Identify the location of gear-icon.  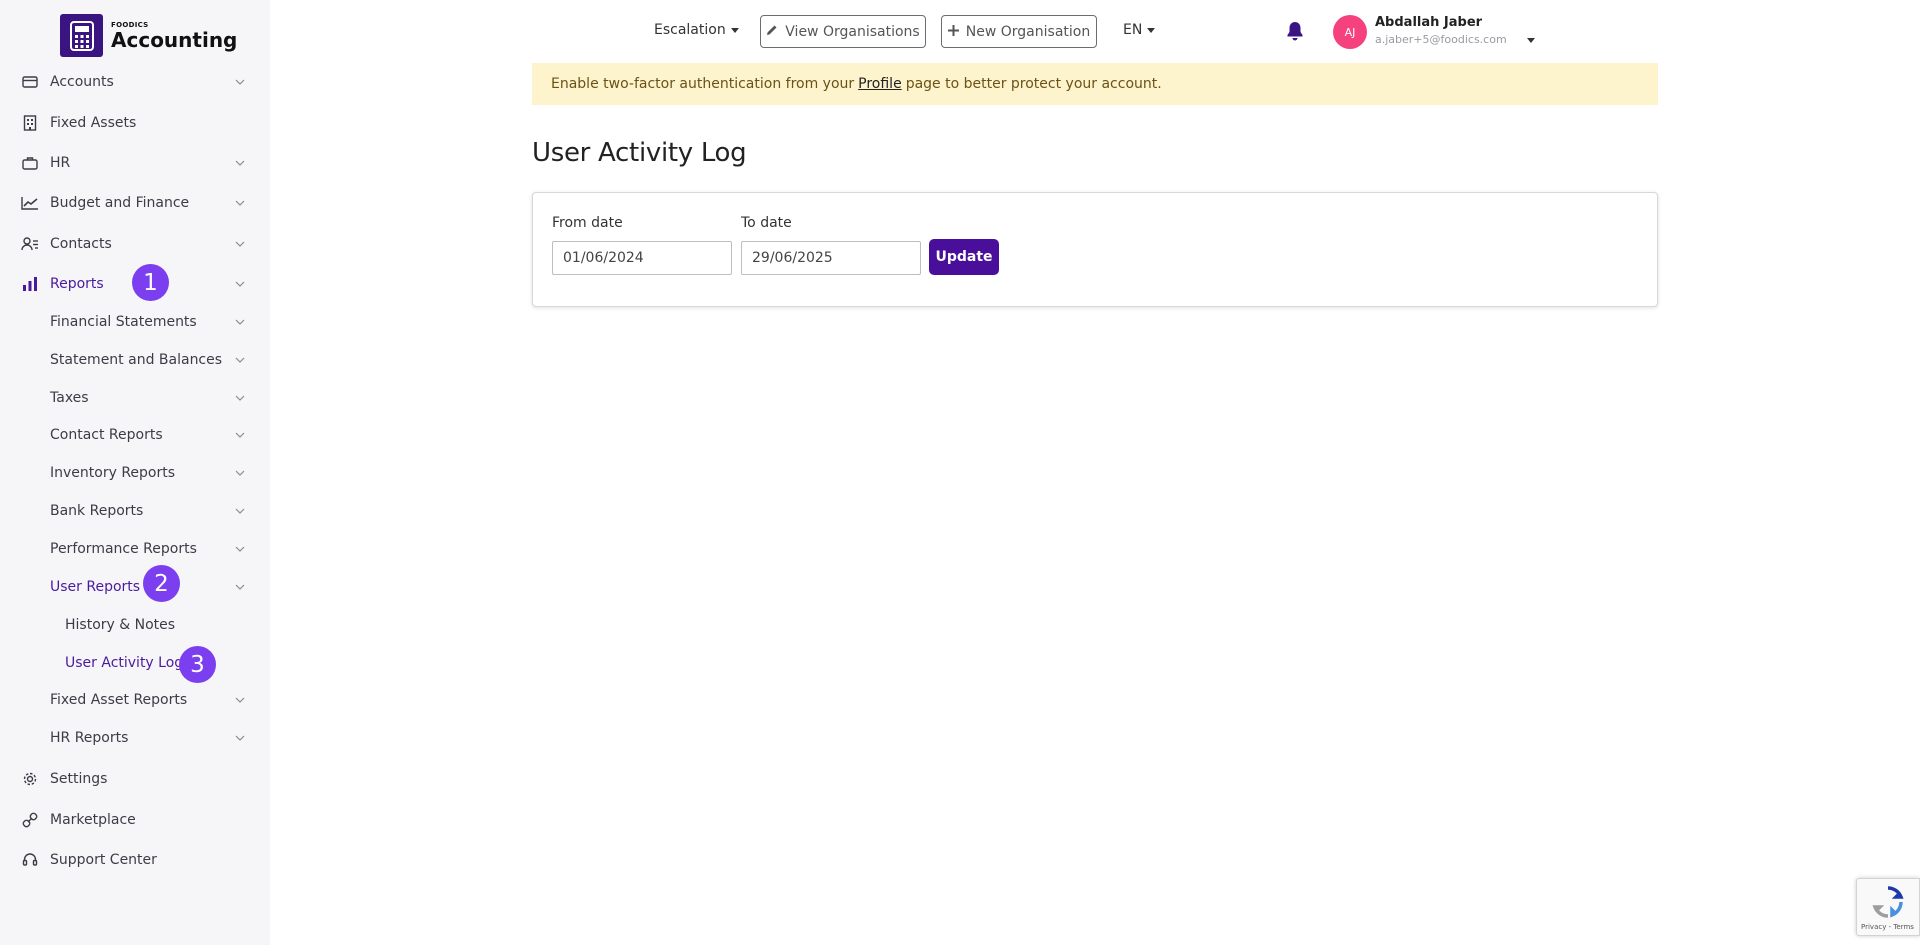
(30, 779).